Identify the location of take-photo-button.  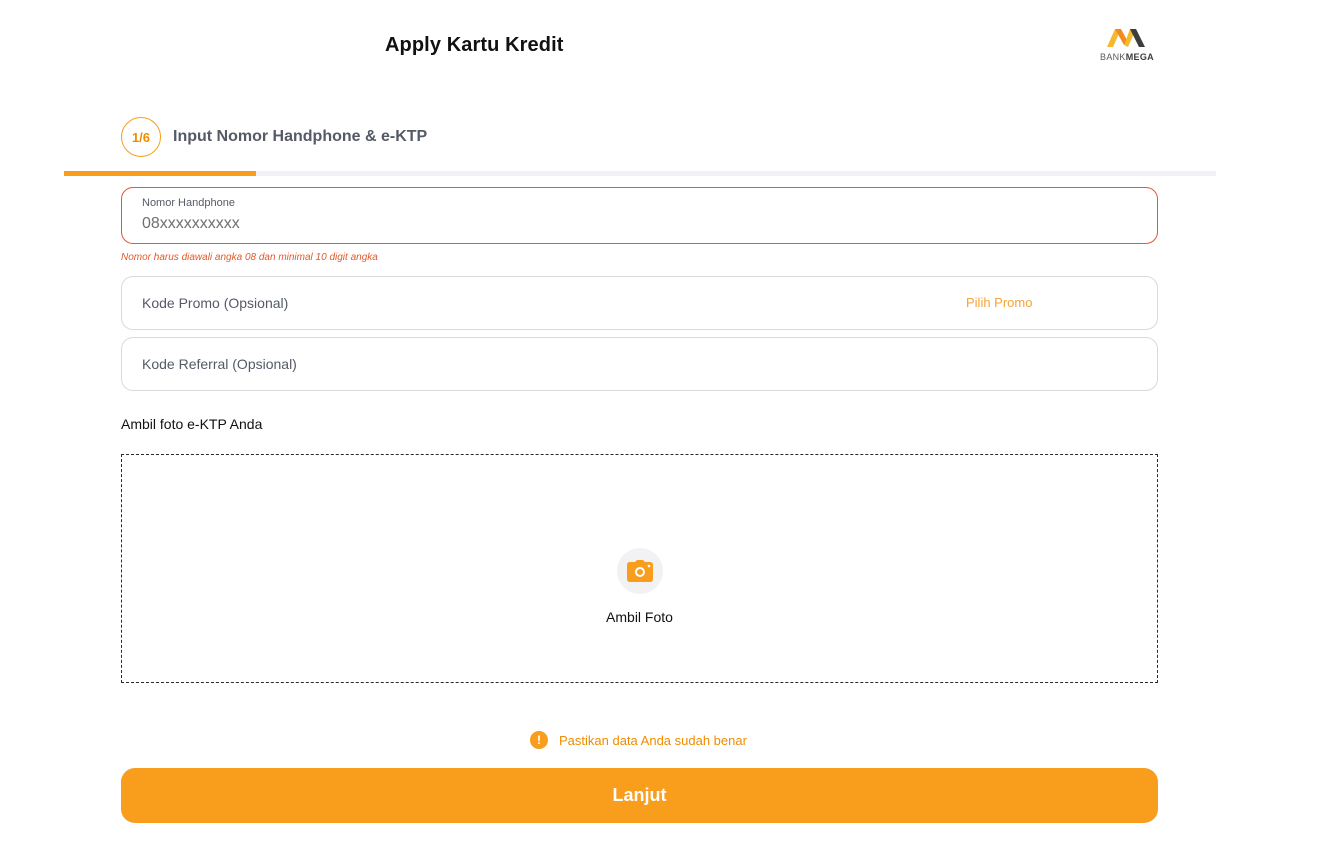
(640, 571).